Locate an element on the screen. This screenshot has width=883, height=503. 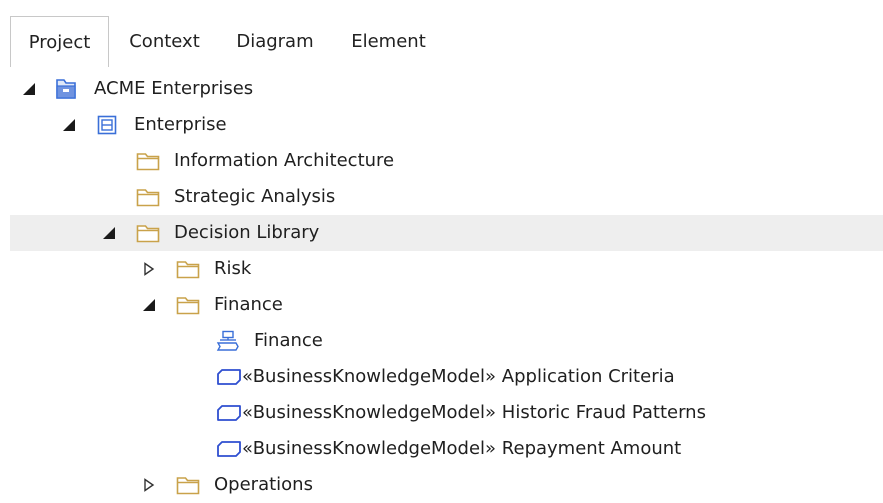
root-package-icon is located at coordinates (66, 89).